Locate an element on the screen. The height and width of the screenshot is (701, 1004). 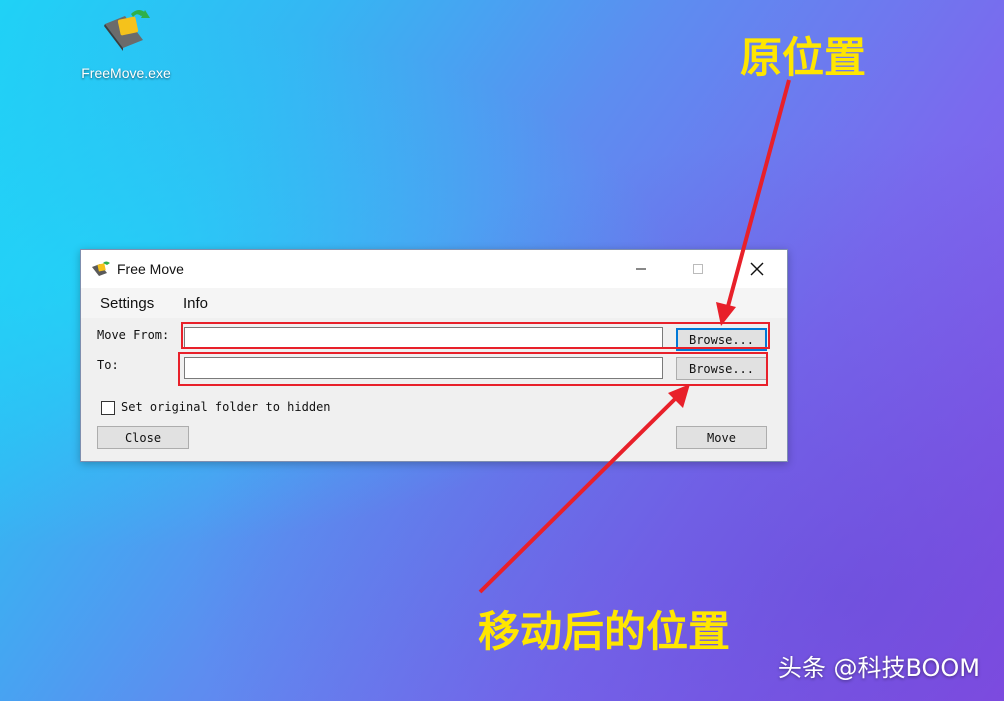
close-icon is located at coordinates (757, 269).